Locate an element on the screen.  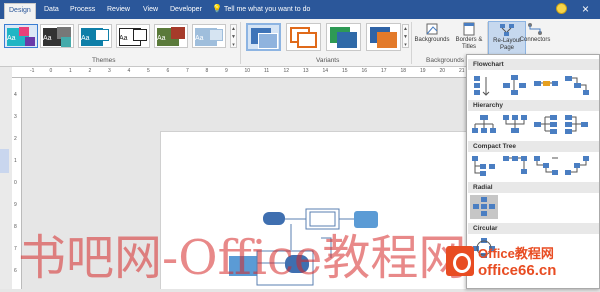
tab-developer: Developer is located at coordinates (186, 11).